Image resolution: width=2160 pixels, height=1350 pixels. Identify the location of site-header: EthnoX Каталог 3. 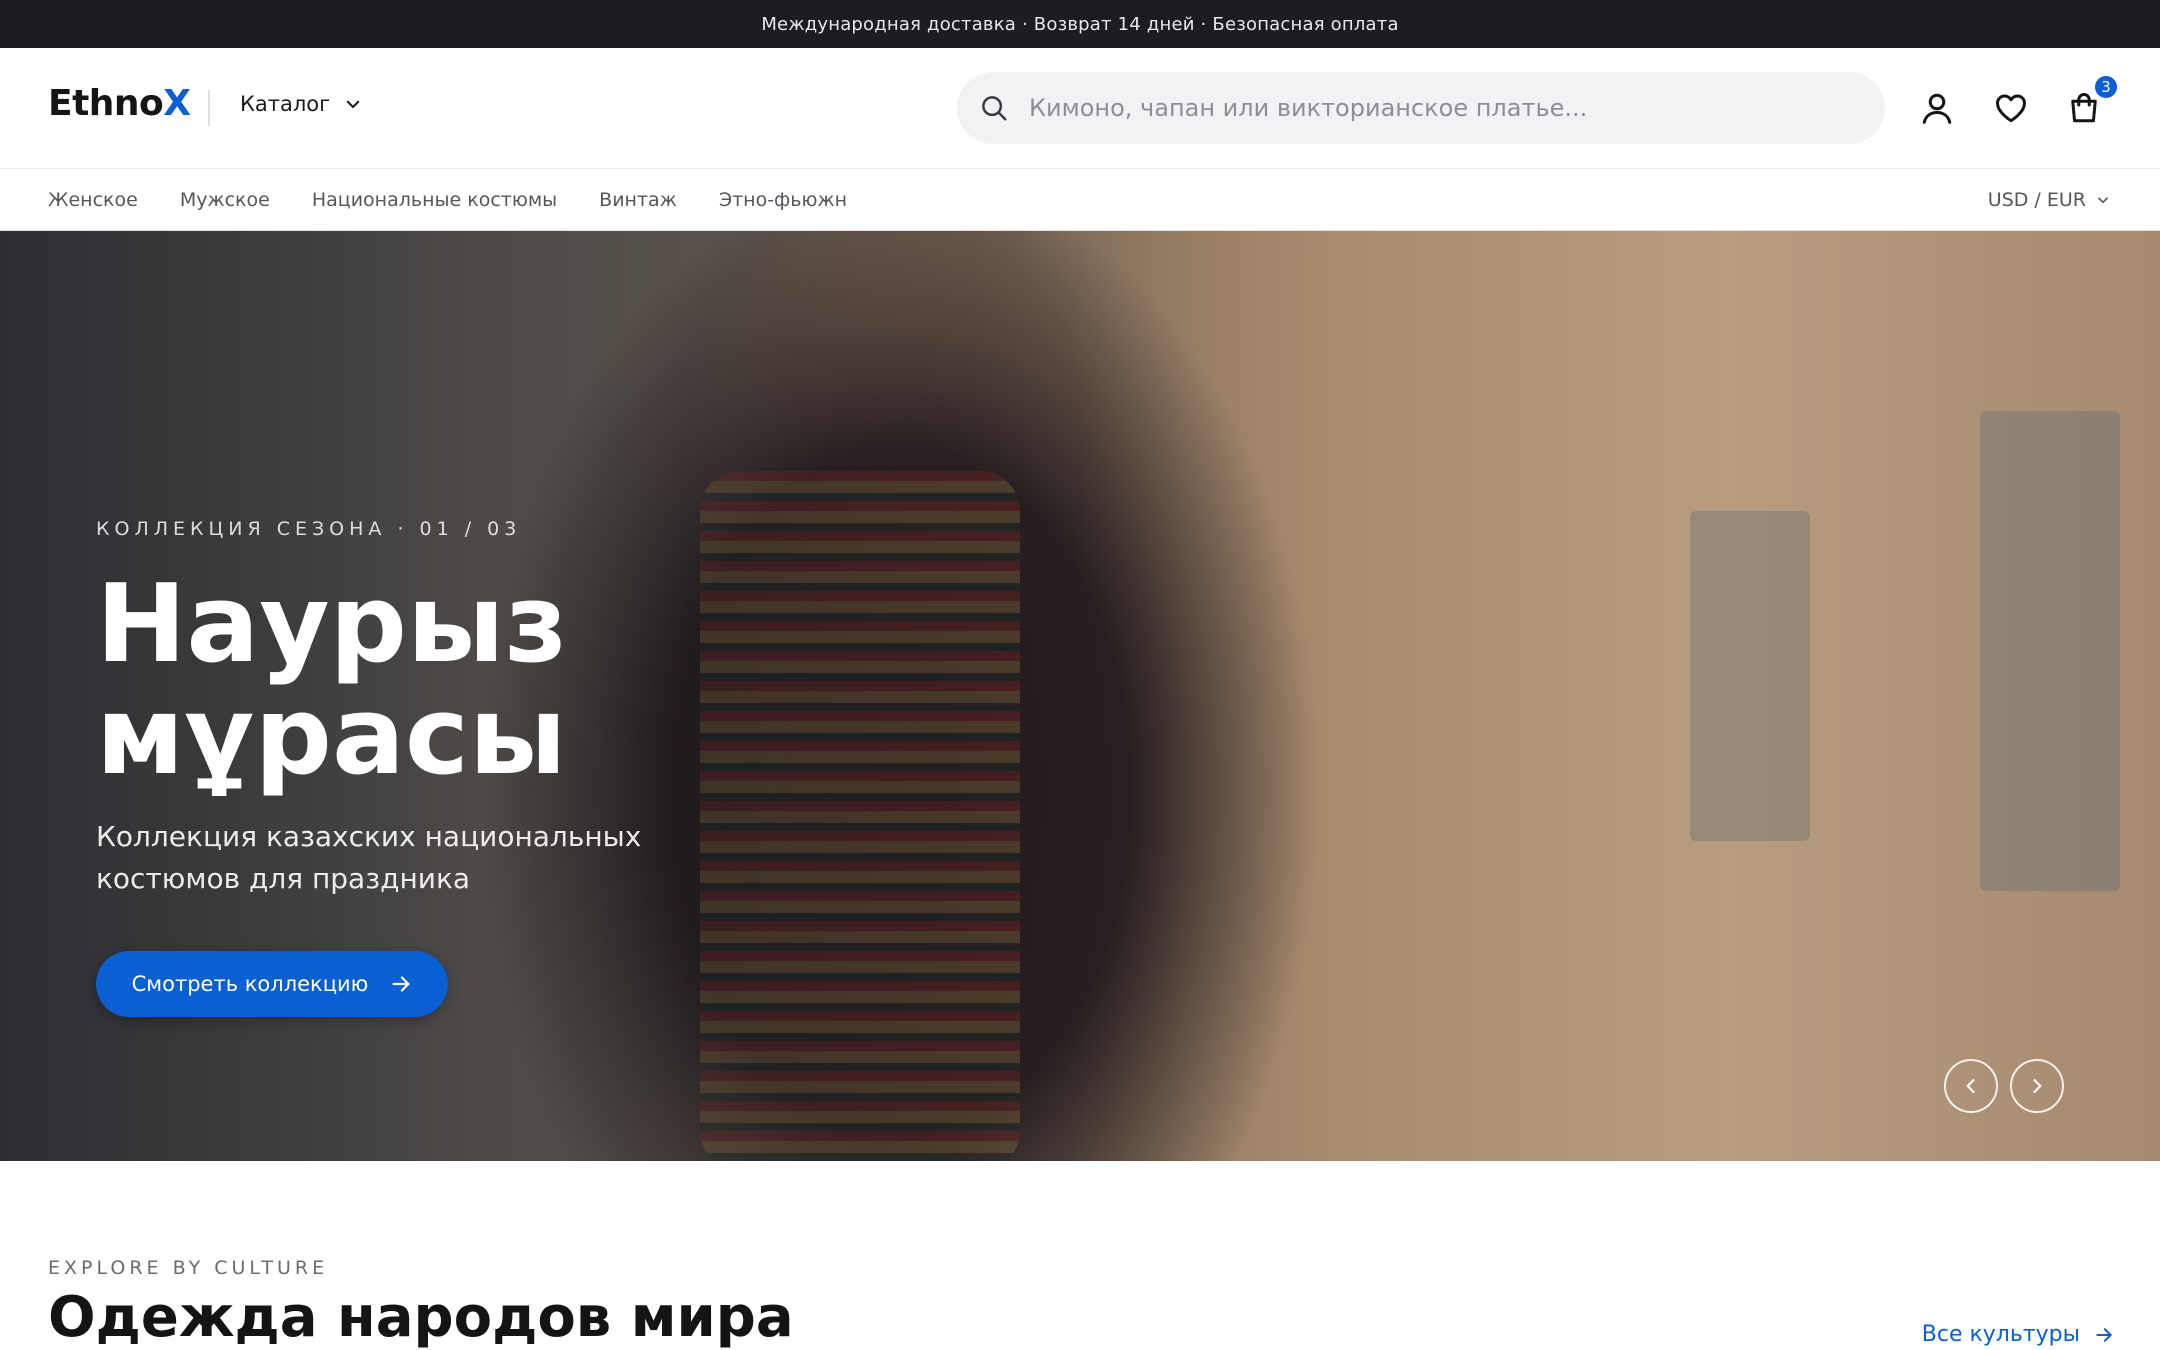
(1080, 108).